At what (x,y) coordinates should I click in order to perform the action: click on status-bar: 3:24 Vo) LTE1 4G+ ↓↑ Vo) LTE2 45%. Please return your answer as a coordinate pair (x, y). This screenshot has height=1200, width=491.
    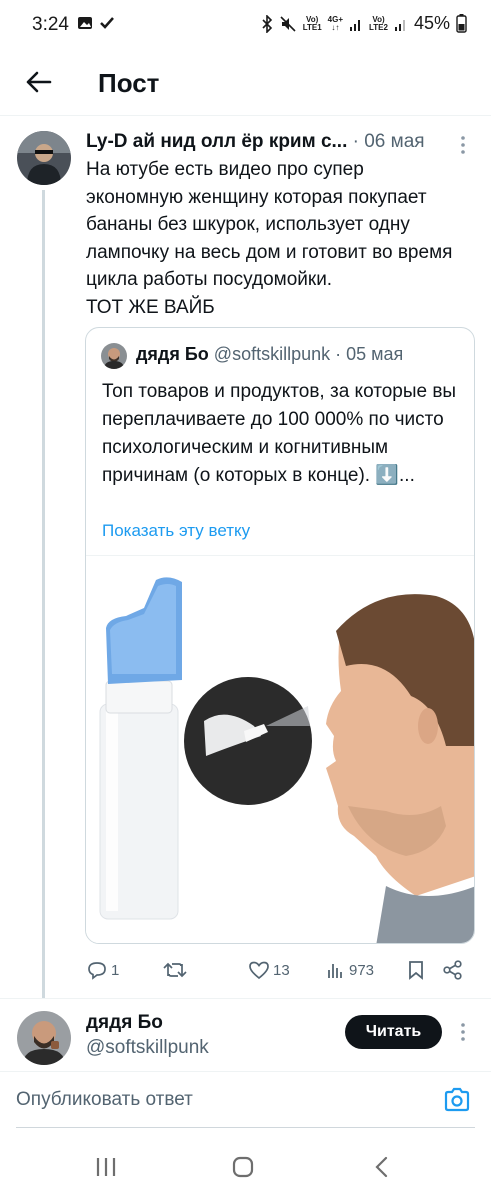
    Looking at the image, I should click on (245, 26).